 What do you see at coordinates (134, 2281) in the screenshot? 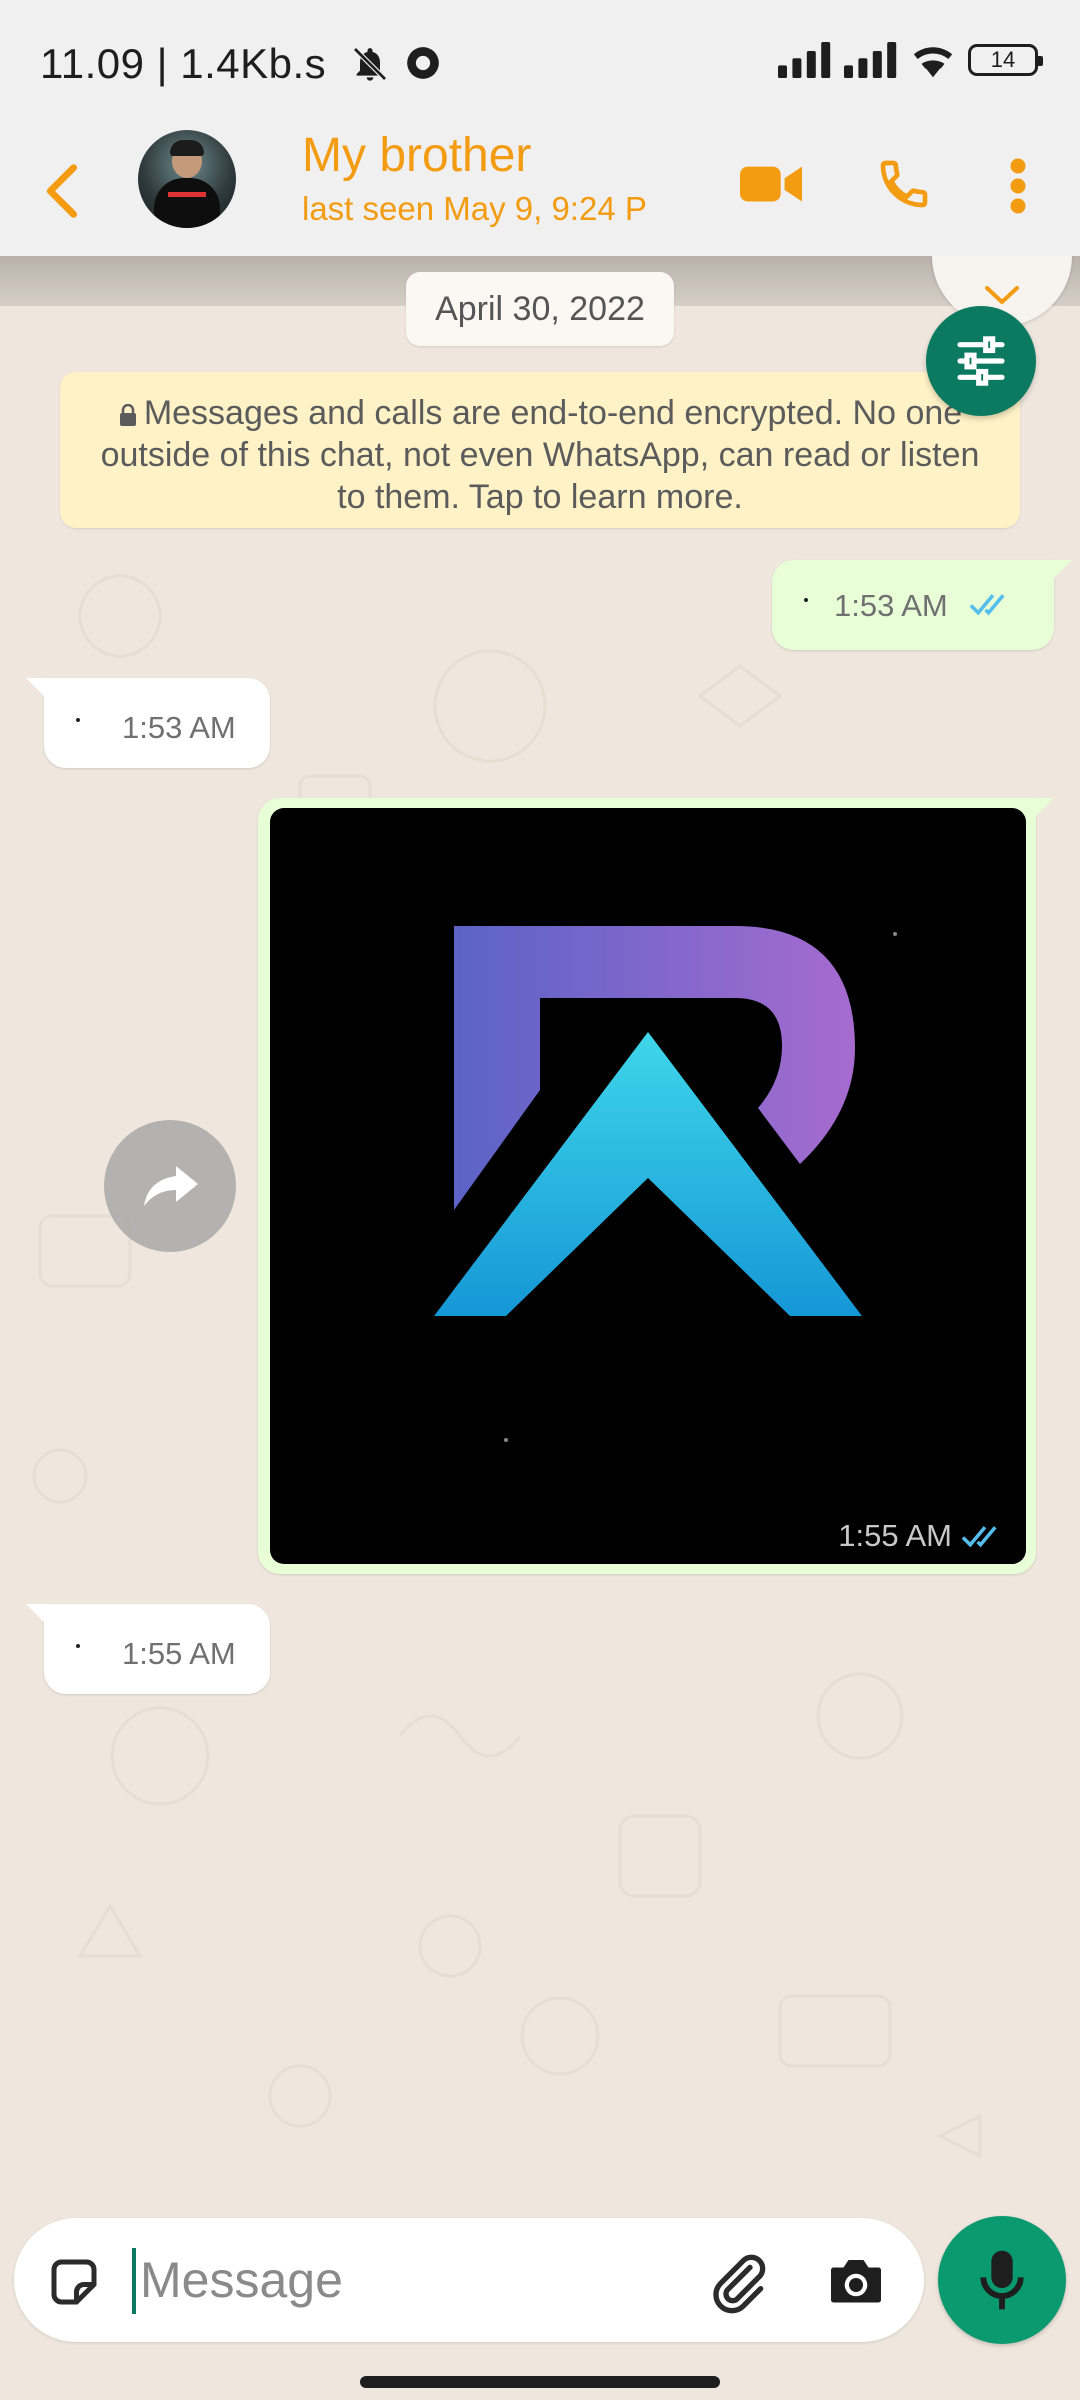
I see `text-cursor` at bounding box center [134, 2281].